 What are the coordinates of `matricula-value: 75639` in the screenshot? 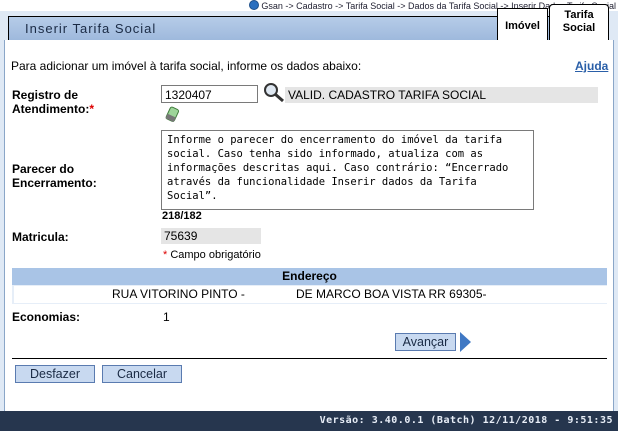 It's located at (211, 236).